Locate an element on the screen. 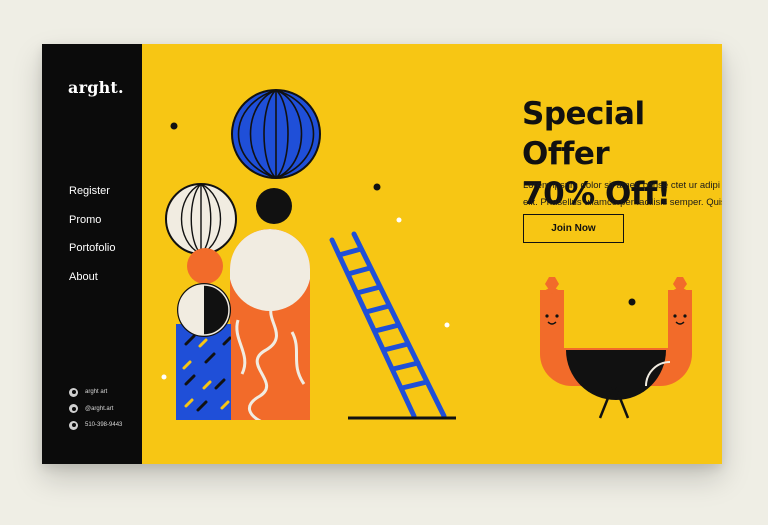 This screenshot has height=525, width=768. social-facebook: arght art is located at coordinates (95, 392).